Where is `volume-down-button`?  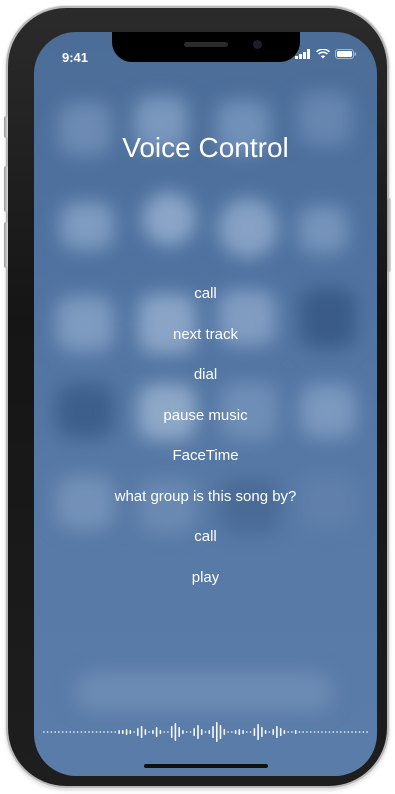
volume-down-button is located at coordinates (6, 245).